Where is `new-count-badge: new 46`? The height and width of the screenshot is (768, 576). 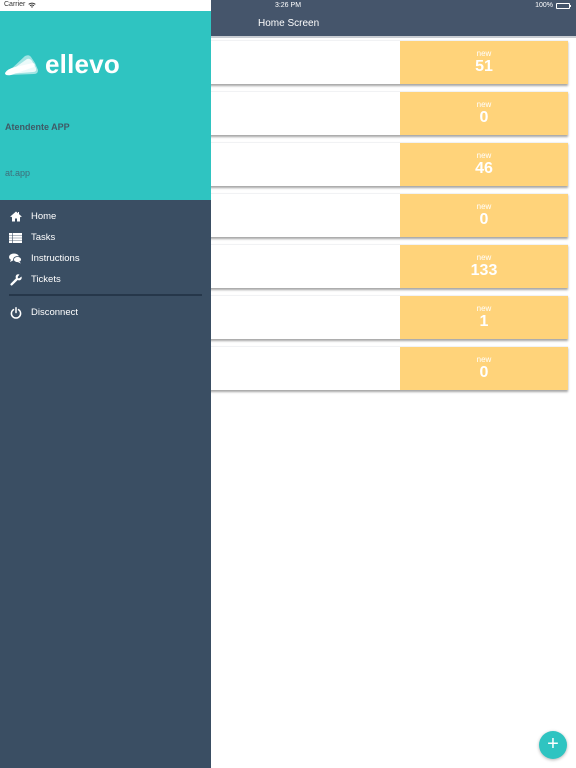 new-count-badge: new 46 is located at coordinates (484, 164).